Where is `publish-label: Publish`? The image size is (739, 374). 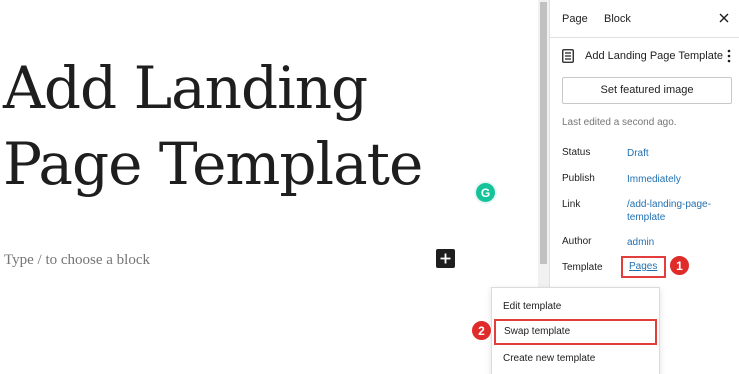 publish-label: Publish is located at coordinates (578, 178).